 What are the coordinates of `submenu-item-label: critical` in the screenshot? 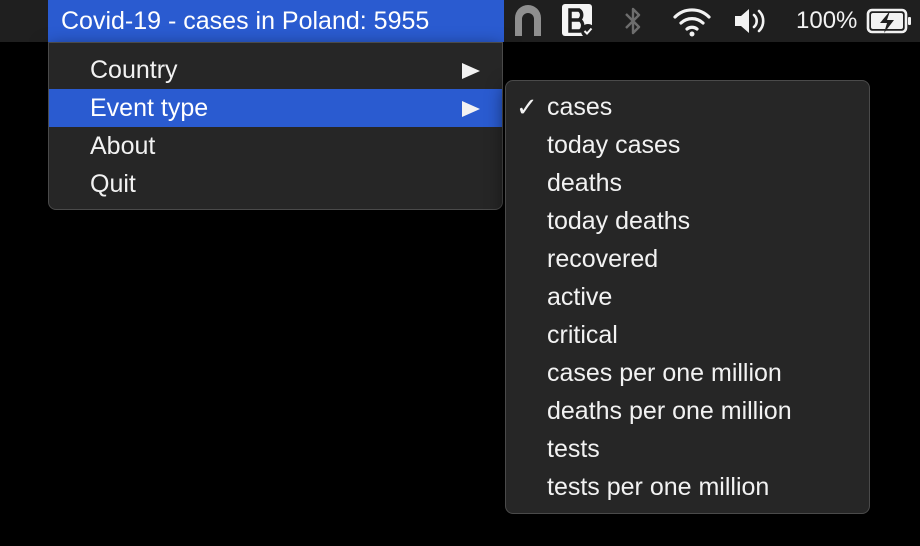 It's located at (582, 334).